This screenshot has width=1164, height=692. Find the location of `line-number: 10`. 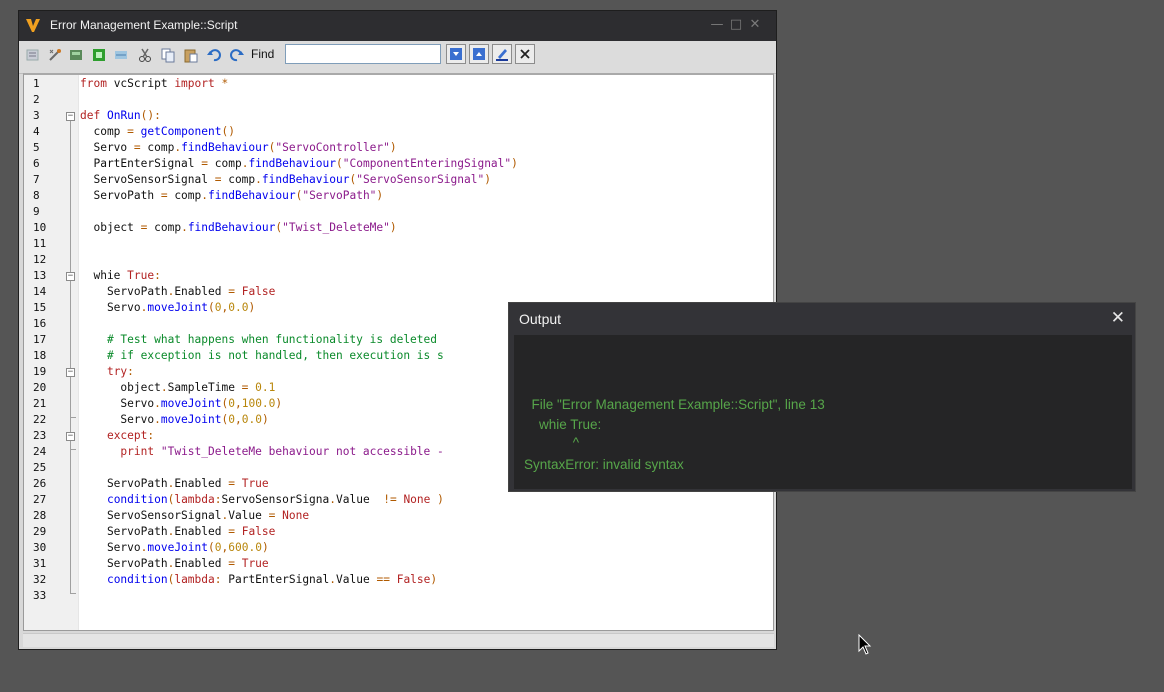

line-number: 10 is located at coordinates (40, 227).